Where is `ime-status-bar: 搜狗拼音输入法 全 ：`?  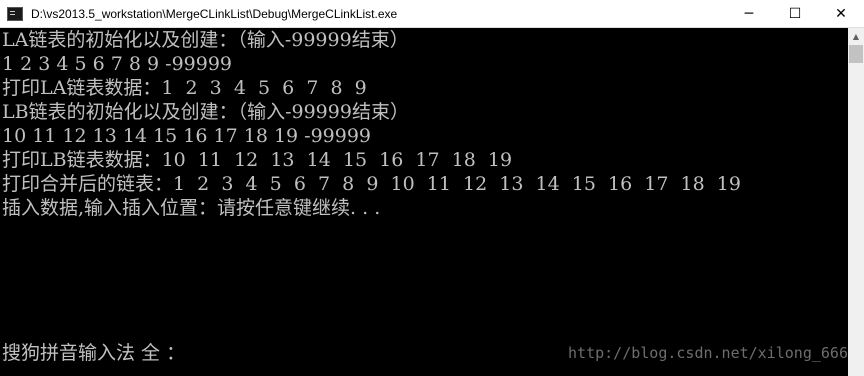 ime-status-bar: 搜狗拼音输入法 全 ： is located at coordinates (93, 353).